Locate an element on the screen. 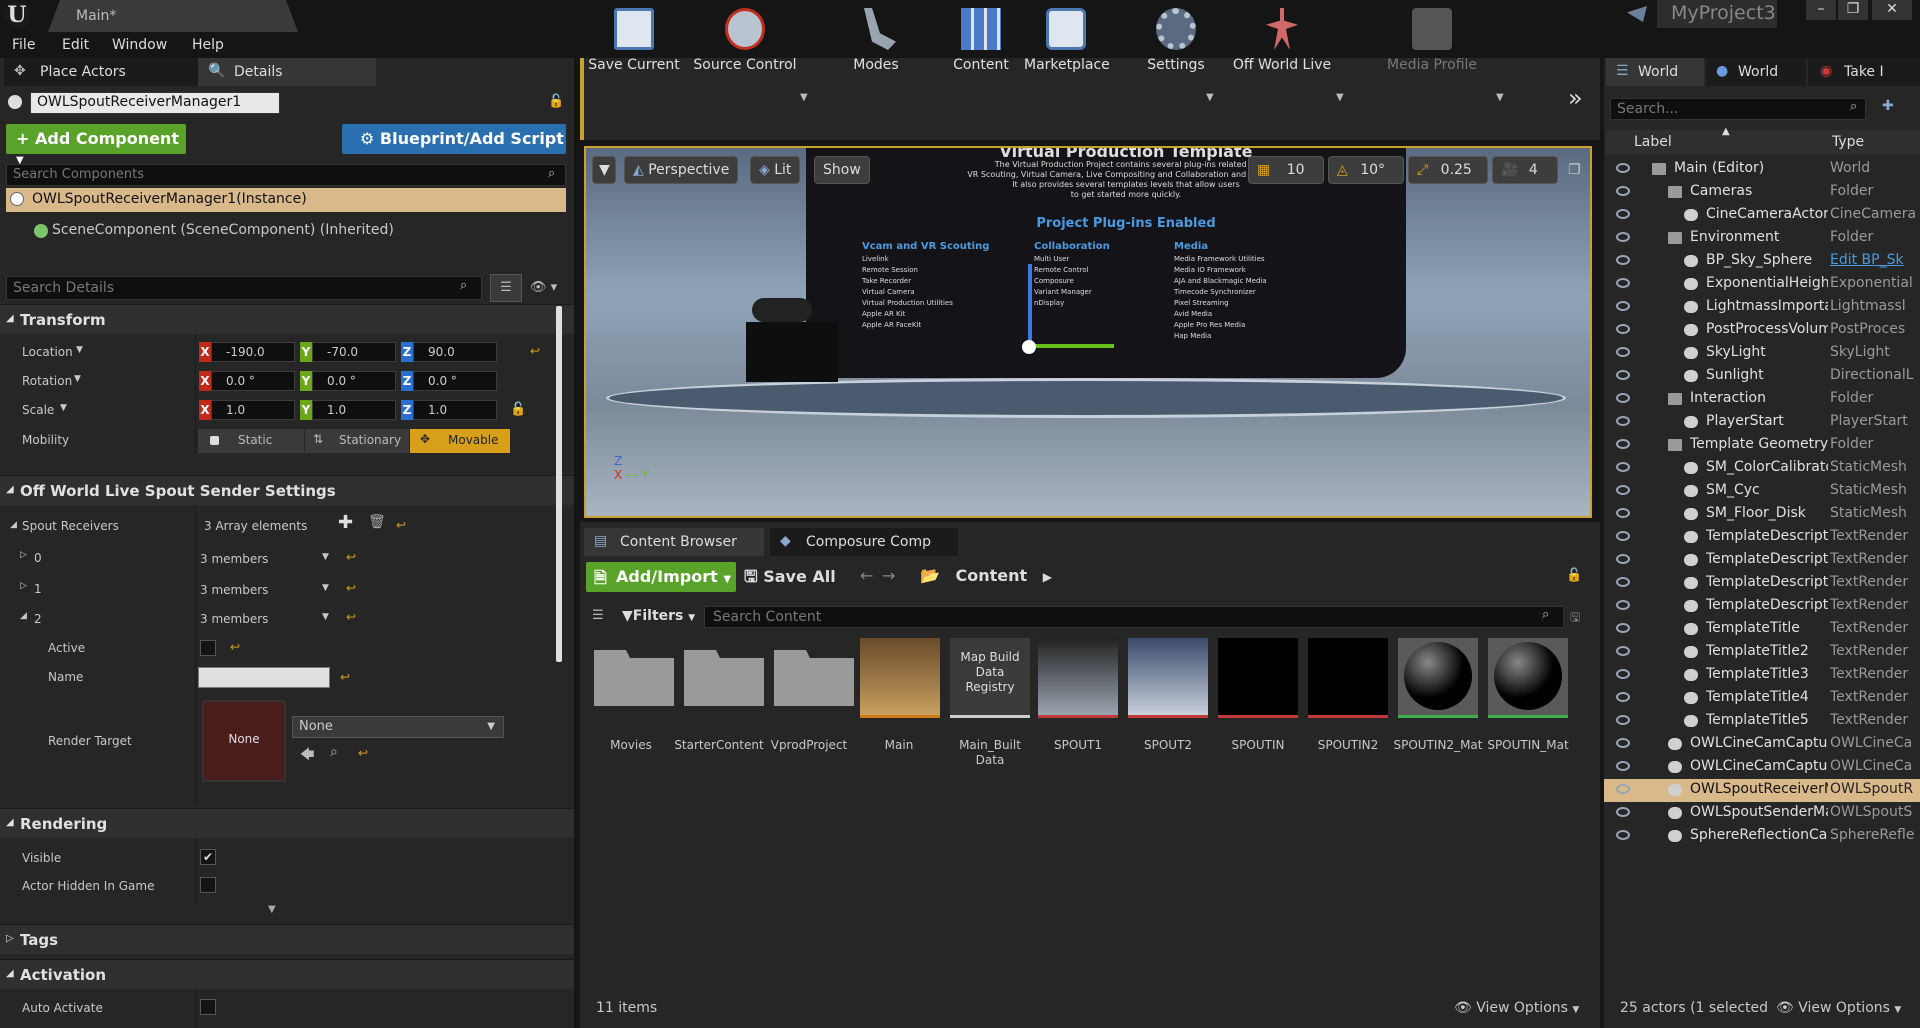 The height and width of the screenshot is (1028, 1920). lit-button: ◈ Lit is located at coordinates (775, 170).